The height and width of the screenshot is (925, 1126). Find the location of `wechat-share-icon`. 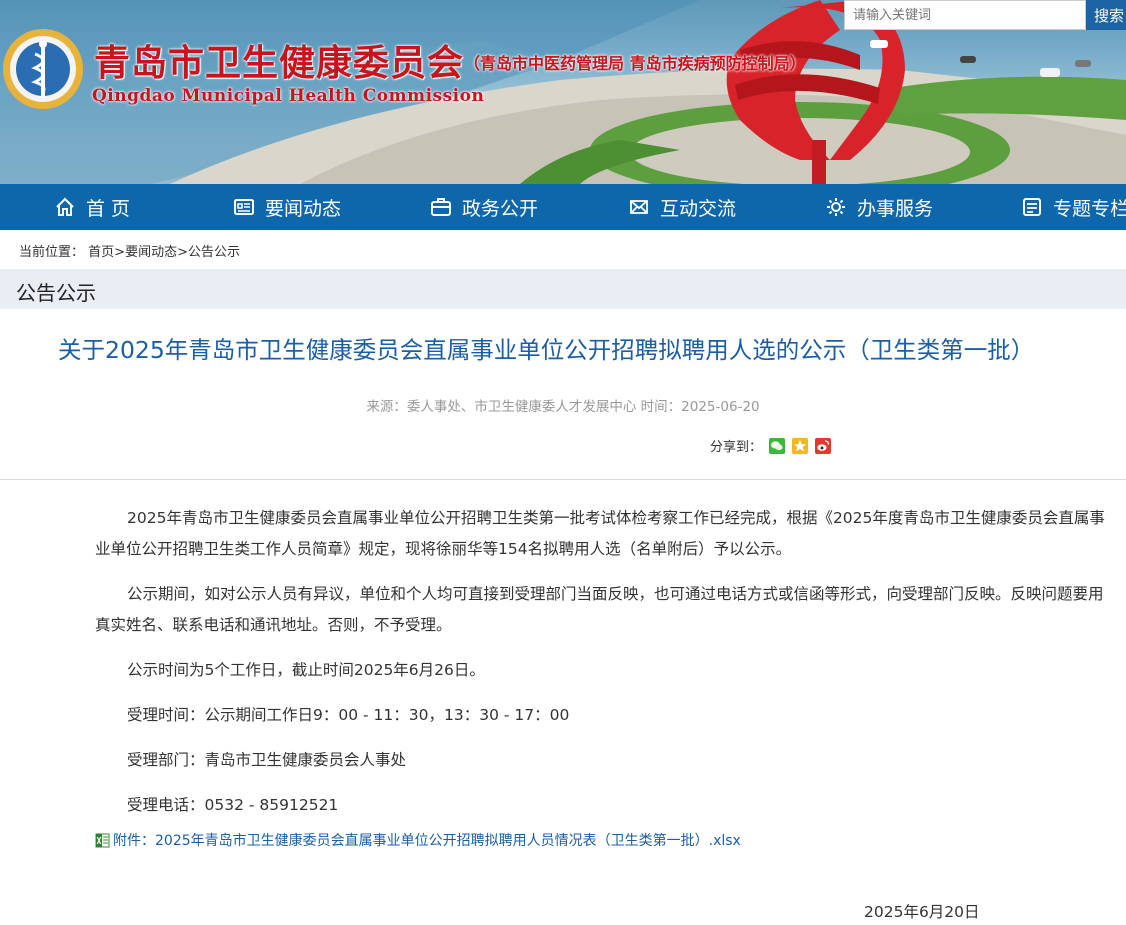

wechat-share-icon is located at coordinates (777, 445).